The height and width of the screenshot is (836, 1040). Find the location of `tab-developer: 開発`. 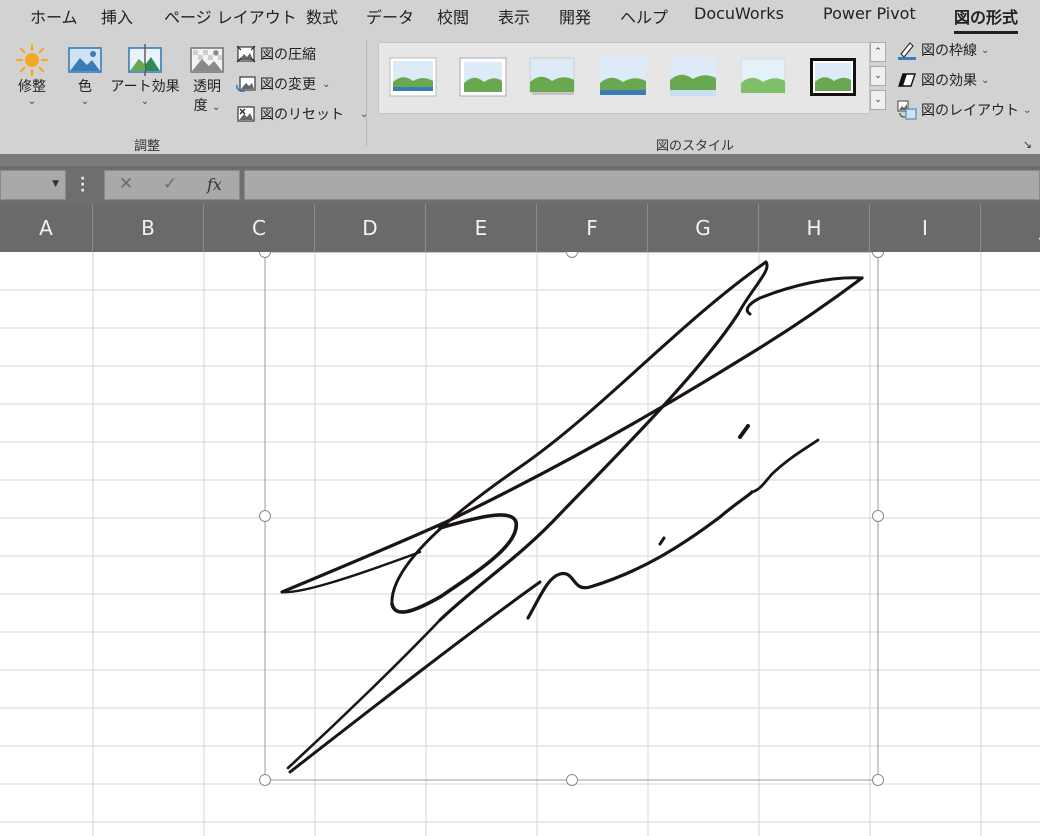

tab-developer: 開発 is located at coordinates (575, 16).